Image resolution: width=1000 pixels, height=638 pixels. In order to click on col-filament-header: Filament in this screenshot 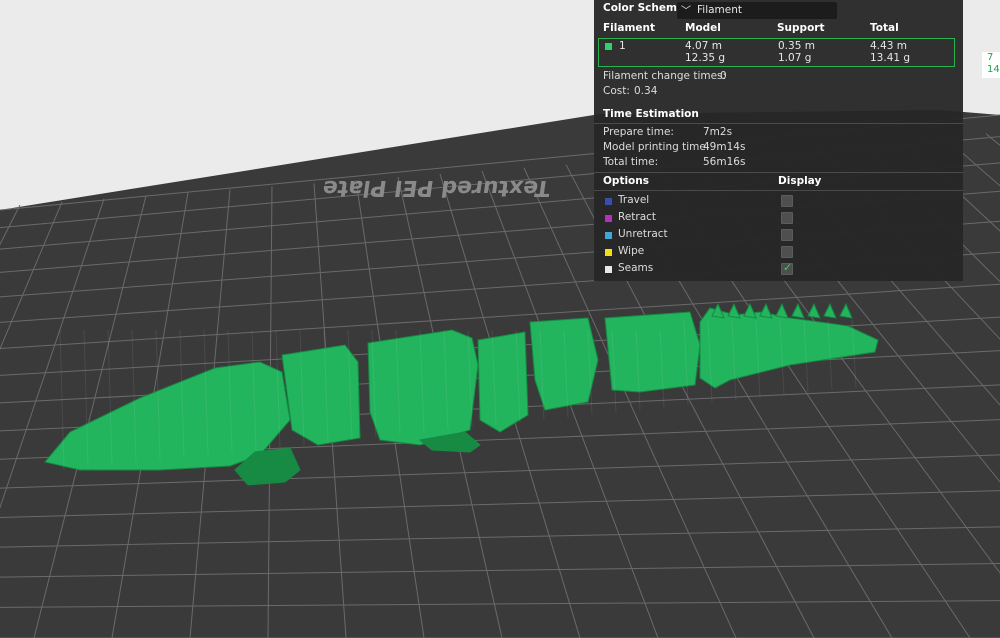, I will do `click(629, 28)`.